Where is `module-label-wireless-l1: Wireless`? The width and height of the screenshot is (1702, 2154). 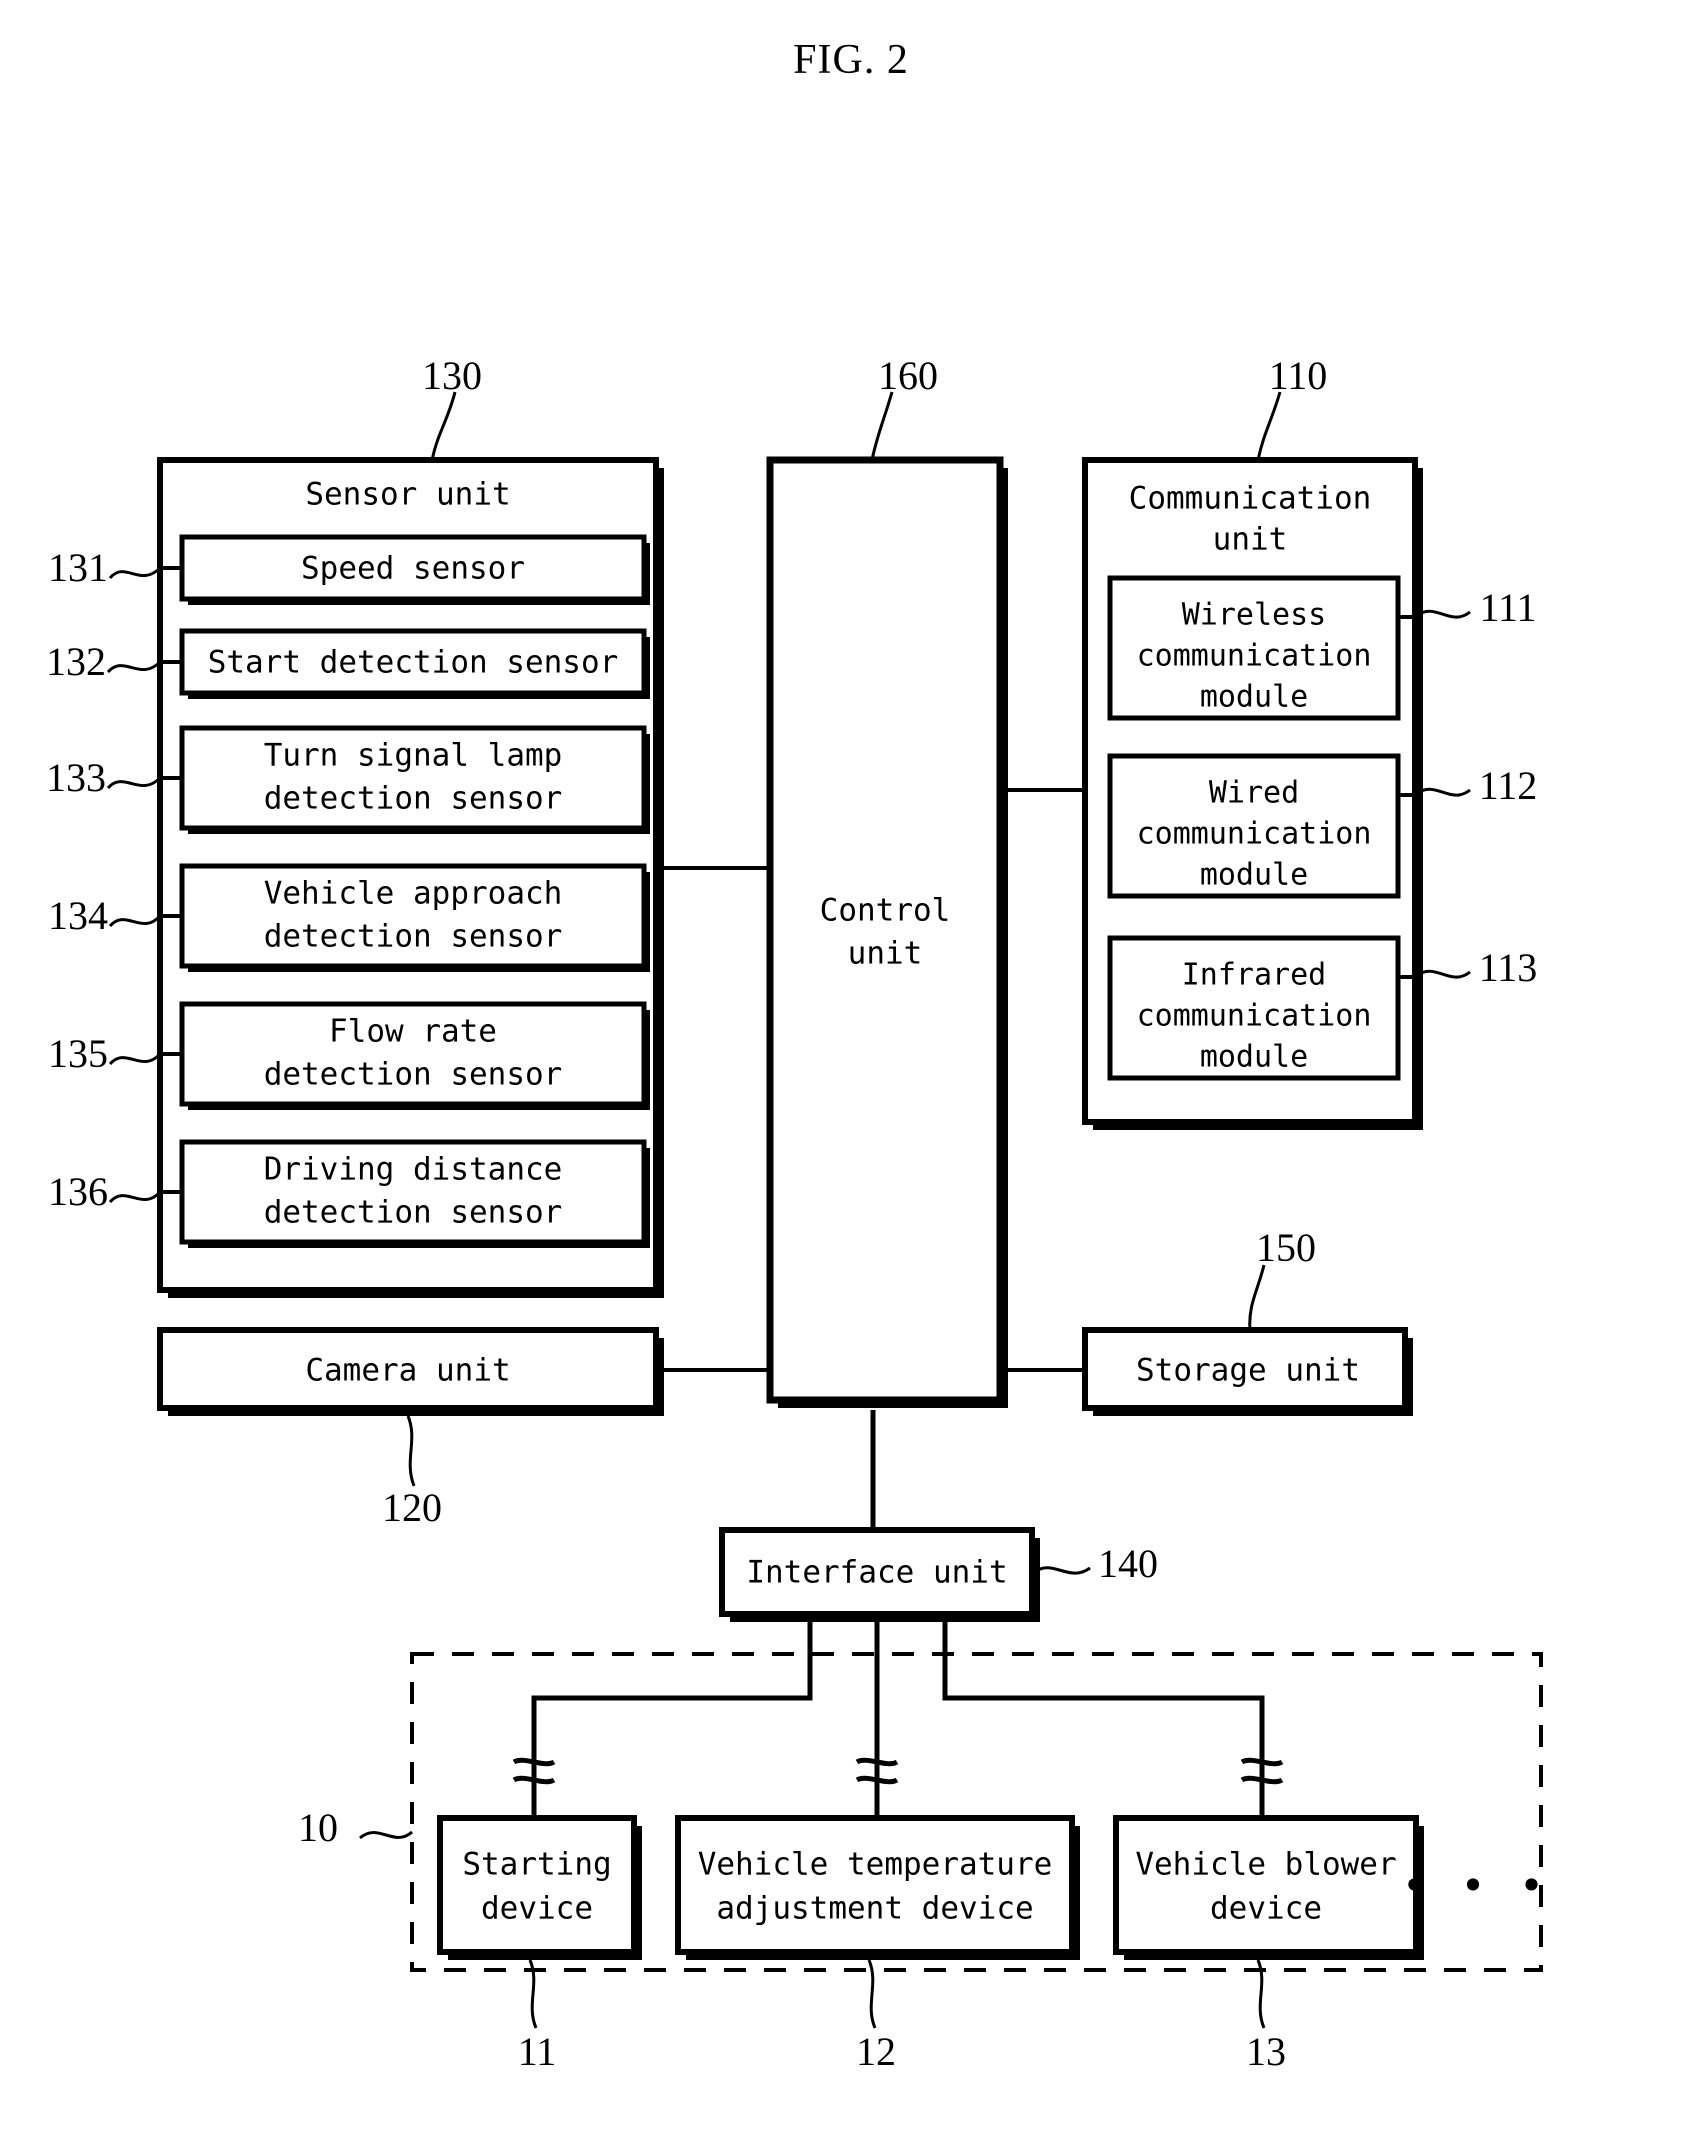
module-label-wireless-l1: Wireless is located at coordinates (1254, 615).